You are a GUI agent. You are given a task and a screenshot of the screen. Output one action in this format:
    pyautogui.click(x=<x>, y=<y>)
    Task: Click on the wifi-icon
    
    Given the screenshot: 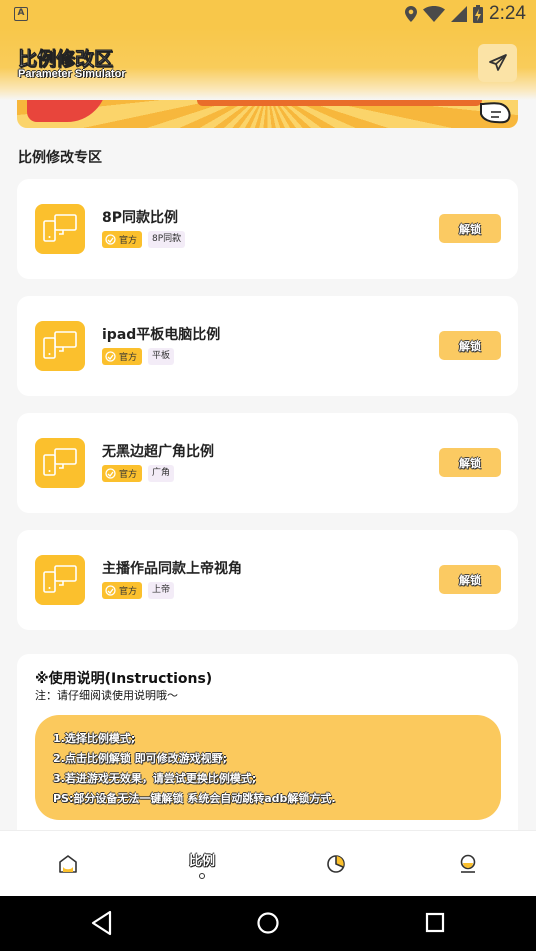 What is the action you would take?
    pyautogui.click(x=434, y=14)
    